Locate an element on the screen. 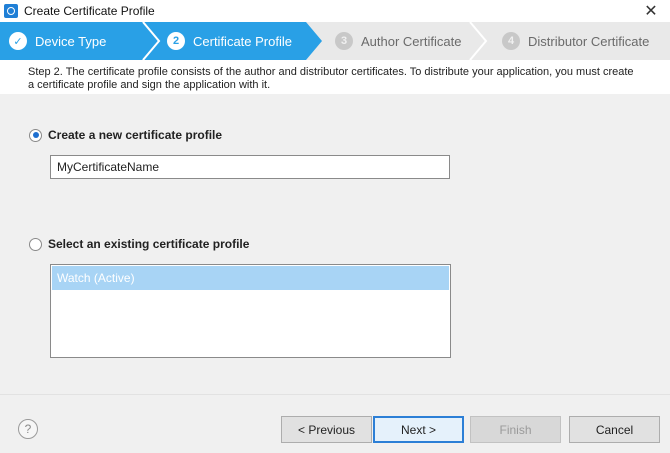 The width and height of the screenshot is (670, 453). footer: ? < Previous Next > Finish Cancel is located at coordinates (335, 423).